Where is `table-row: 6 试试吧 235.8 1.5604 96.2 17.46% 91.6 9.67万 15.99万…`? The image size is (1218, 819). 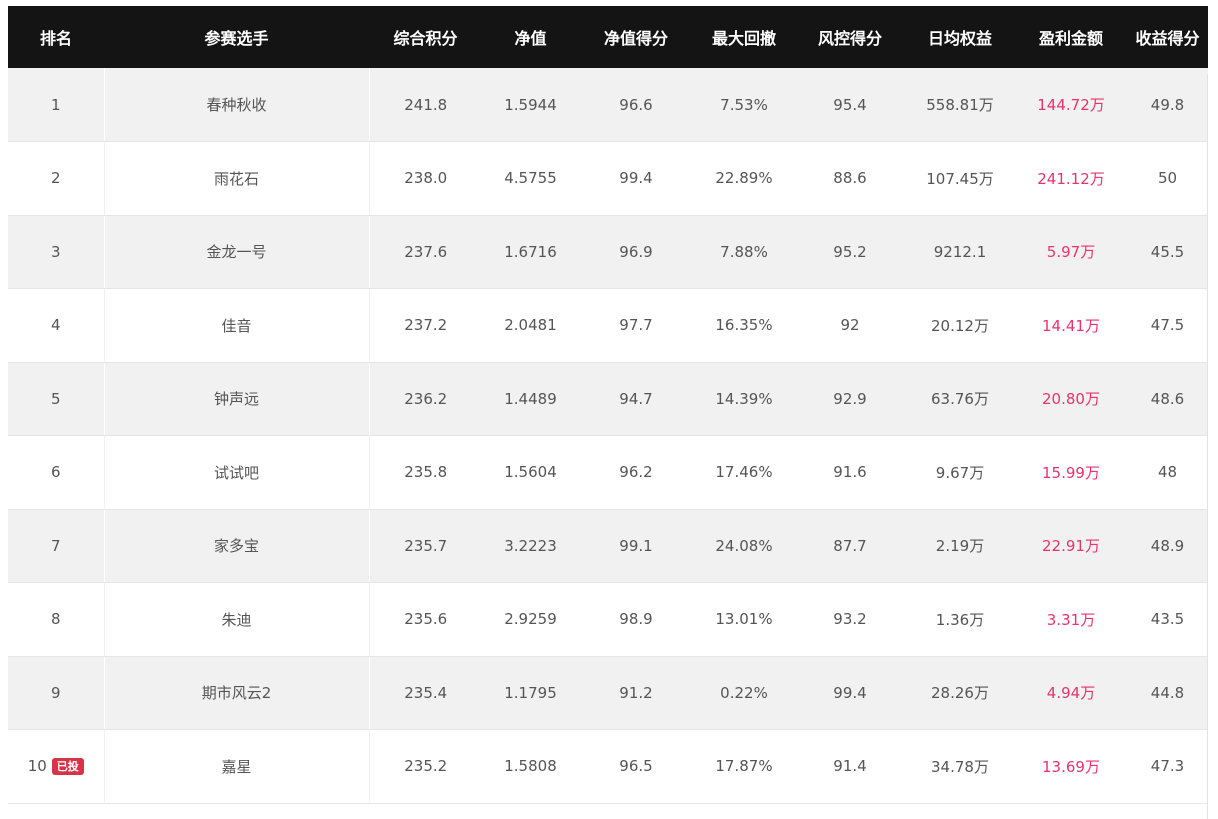
table-row: 6 试试吧 235.8 1.5604 96.2 17.46% 91.6 9.67万 15.99万… is located at coordinates (608, 472).